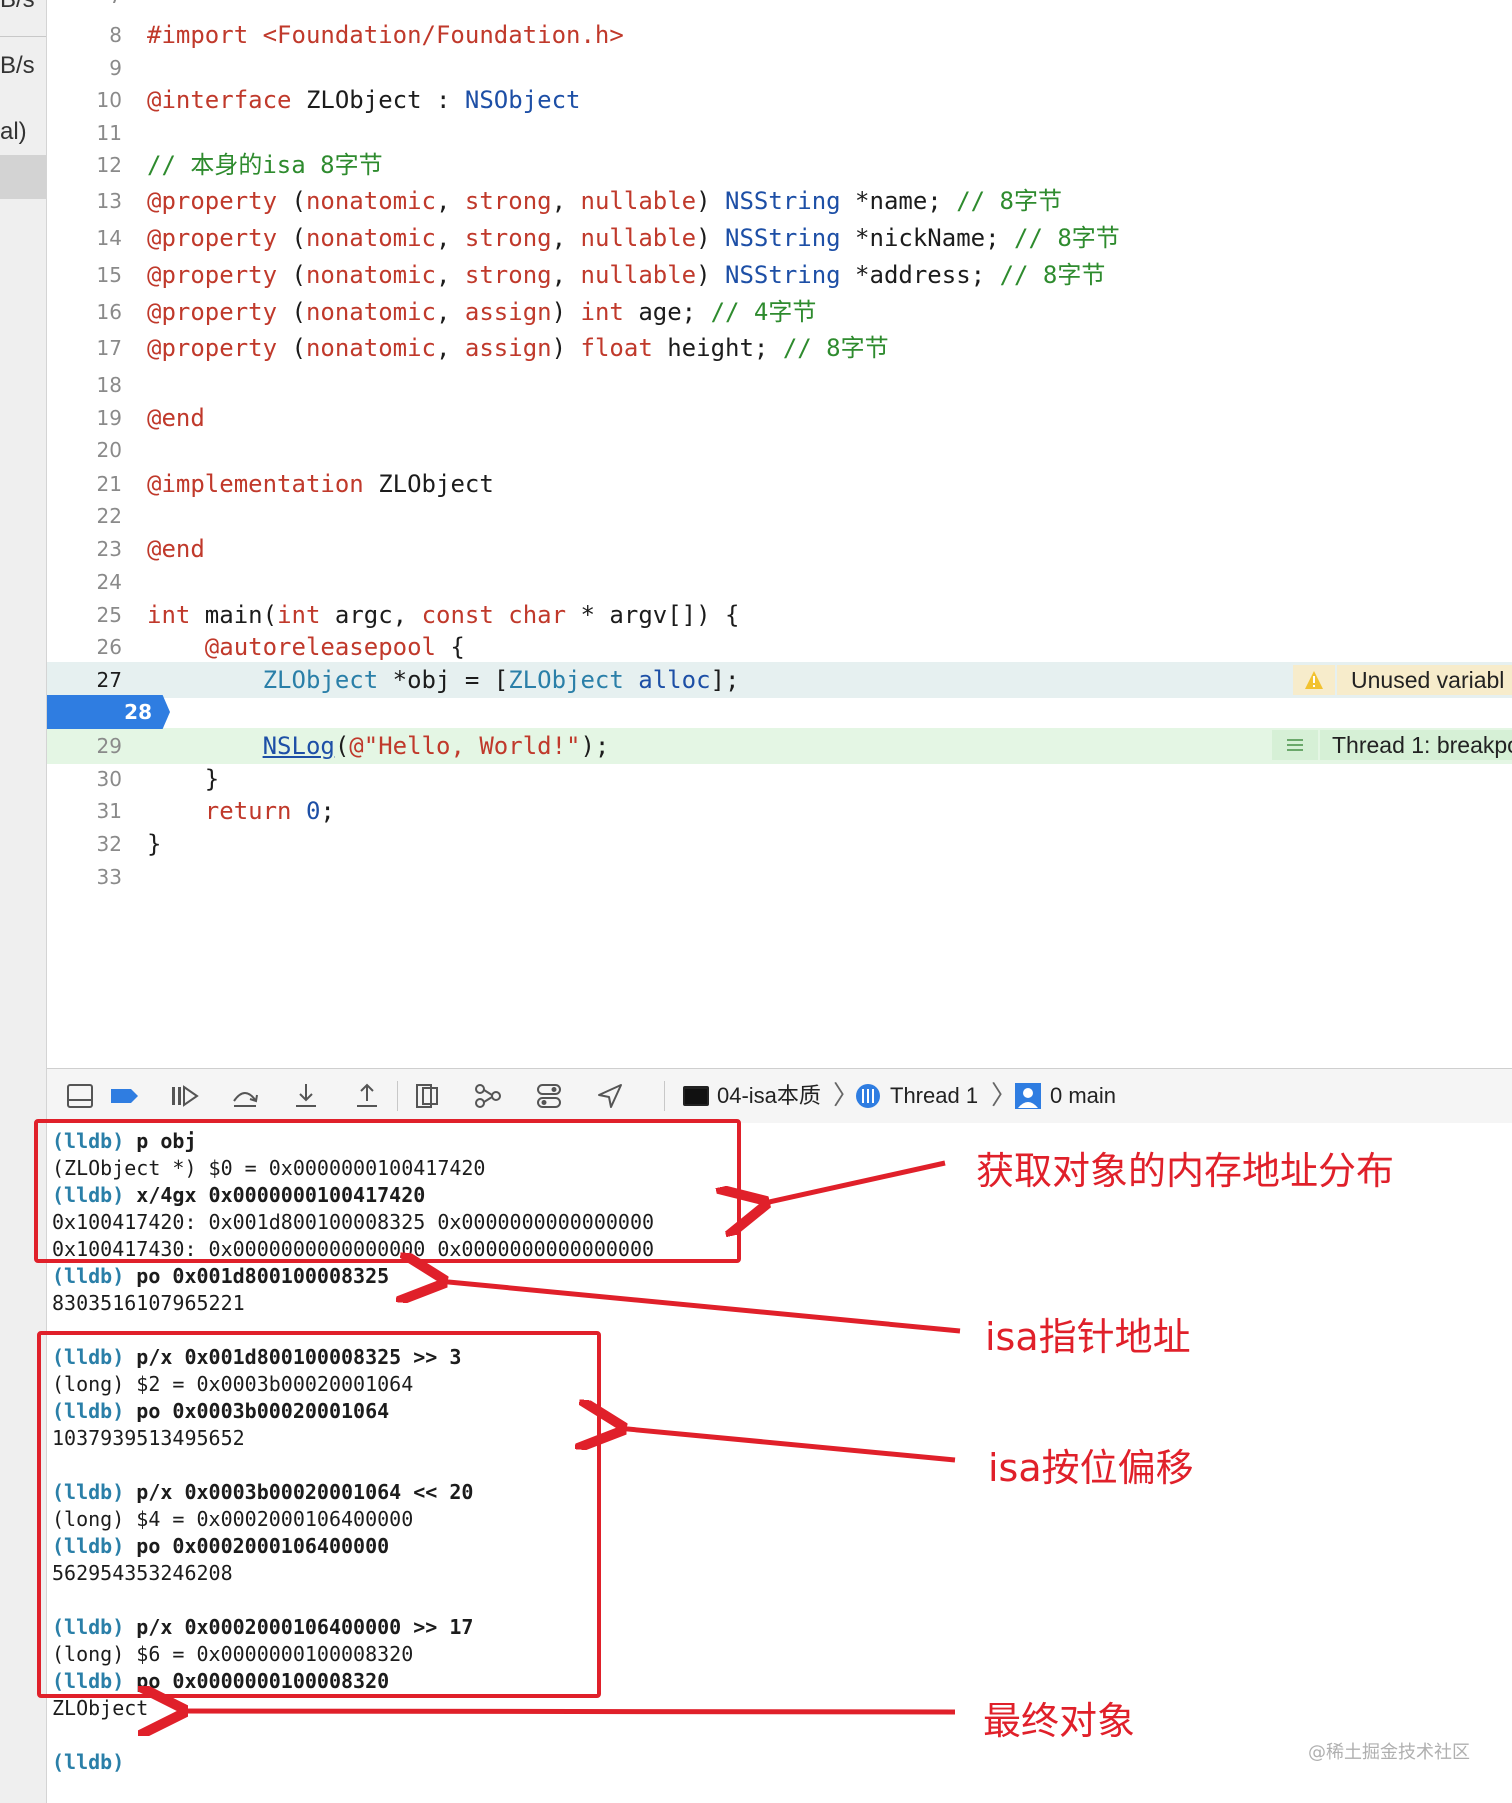 This screenshot has width=1512, height=1803. What do you see at coordinates (567, 1711) in the screenshot?
I see `arrow-to-final` at bounding box center [567, 1711].